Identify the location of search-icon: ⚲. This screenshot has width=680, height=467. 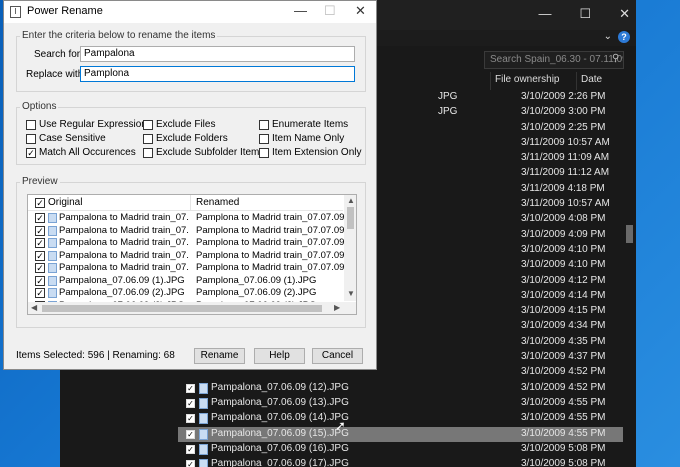
(615, 58).